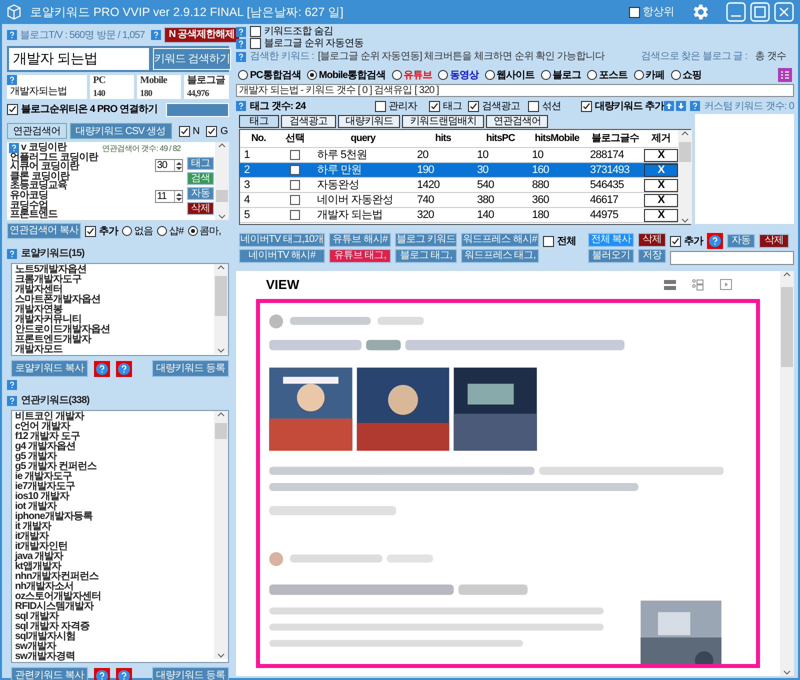 Image resolution: width=800 pixels, height=680 pixels. I want to click on sort-arrows-icon, so click(675, 106).